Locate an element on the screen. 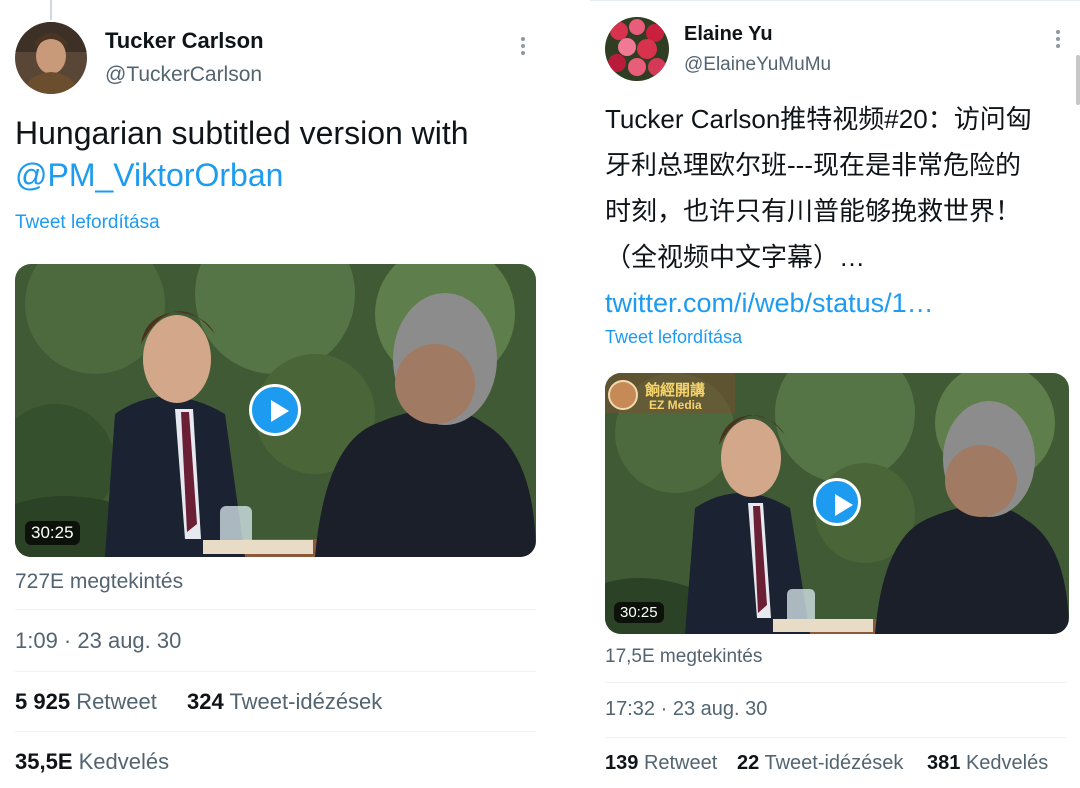 This screenshot has width=1080, height=788. like-count: 381 is located at coordinates (944, 763).